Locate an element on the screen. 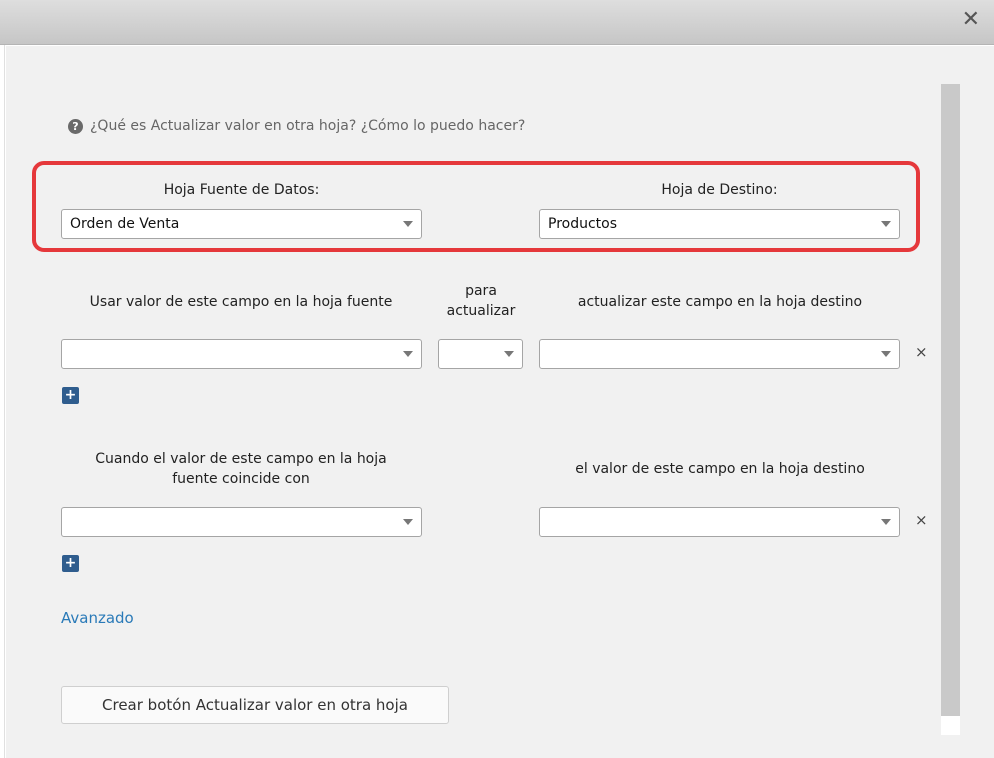  dialog-titlebar: ✕ is located at coordinates (497, 22).